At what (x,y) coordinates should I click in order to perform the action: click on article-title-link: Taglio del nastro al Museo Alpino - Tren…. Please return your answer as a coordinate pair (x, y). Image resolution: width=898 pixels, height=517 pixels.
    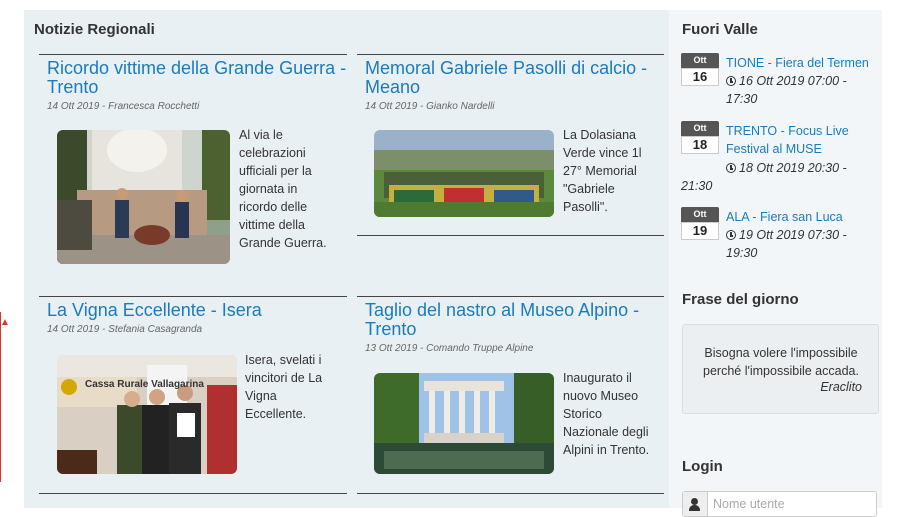
    Looking at the image, I should click on (514, 320).